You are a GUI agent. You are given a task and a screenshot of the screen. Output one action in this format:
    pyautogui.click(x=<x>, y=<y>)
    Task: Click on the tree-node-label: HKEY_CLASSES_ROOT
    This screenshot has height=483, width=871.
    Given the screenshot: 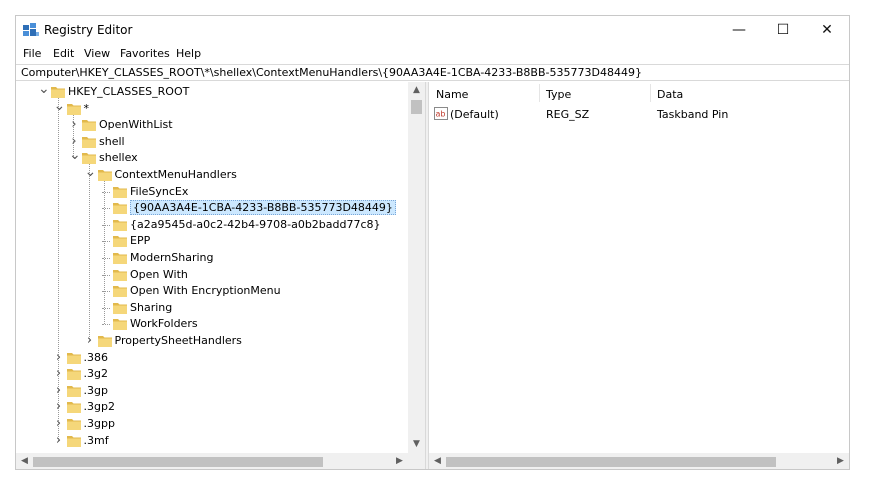 What is the action you would take?
    pyautogui.click(x=128, y=91)
    